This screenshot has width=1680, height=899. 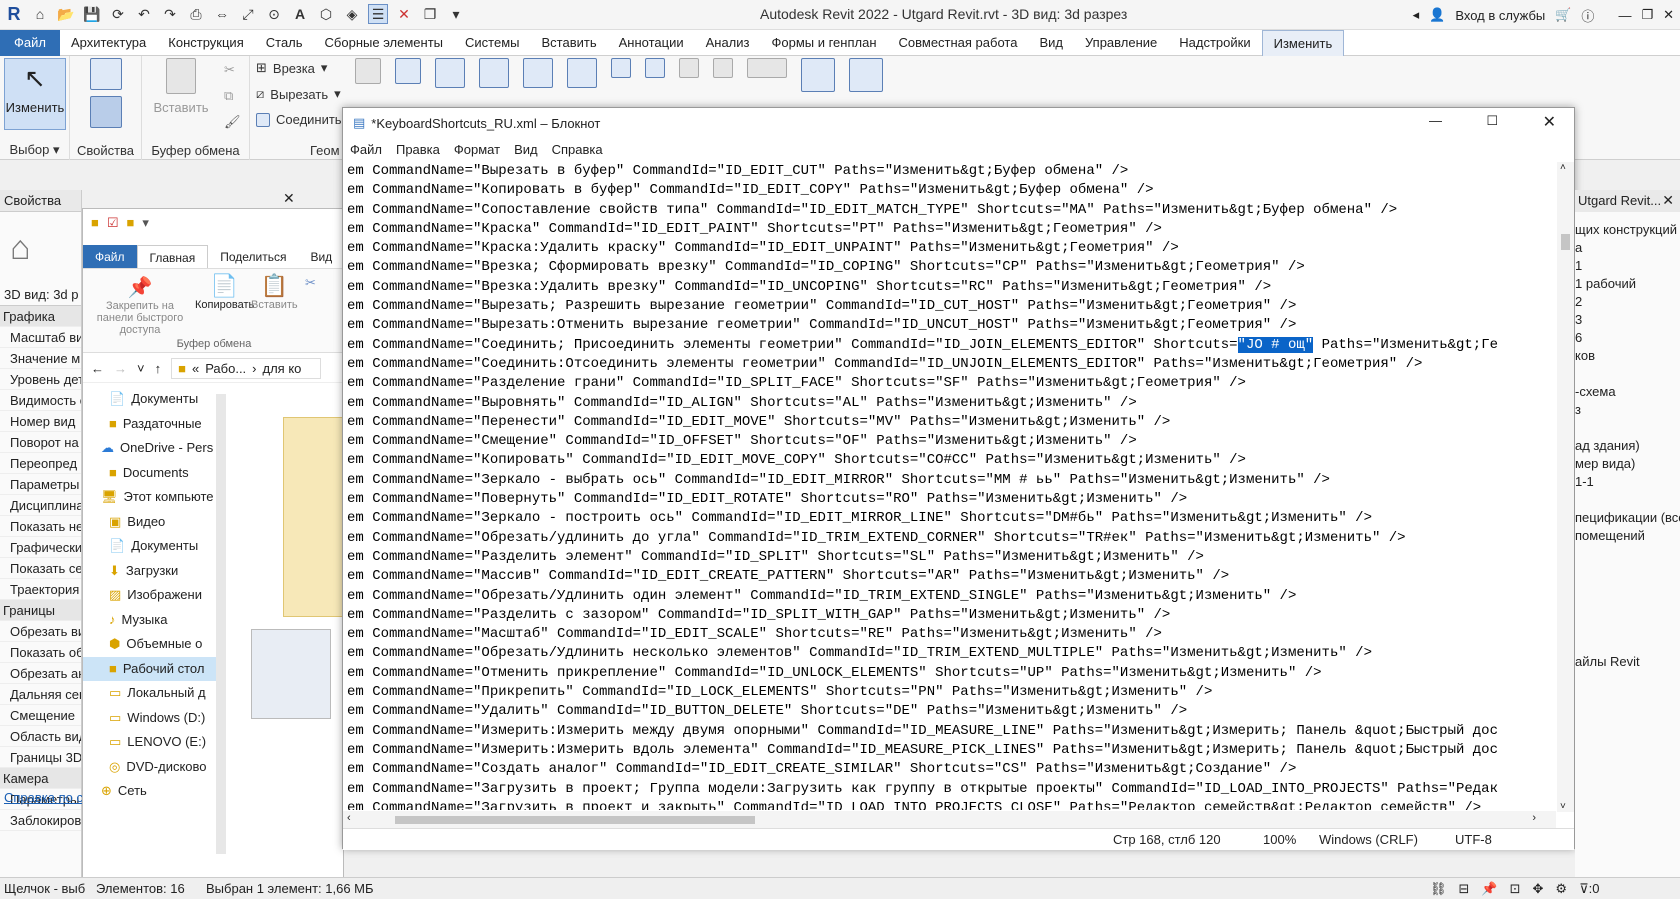 I want to click on load-into-project-icon, so click(x=866, y=75).